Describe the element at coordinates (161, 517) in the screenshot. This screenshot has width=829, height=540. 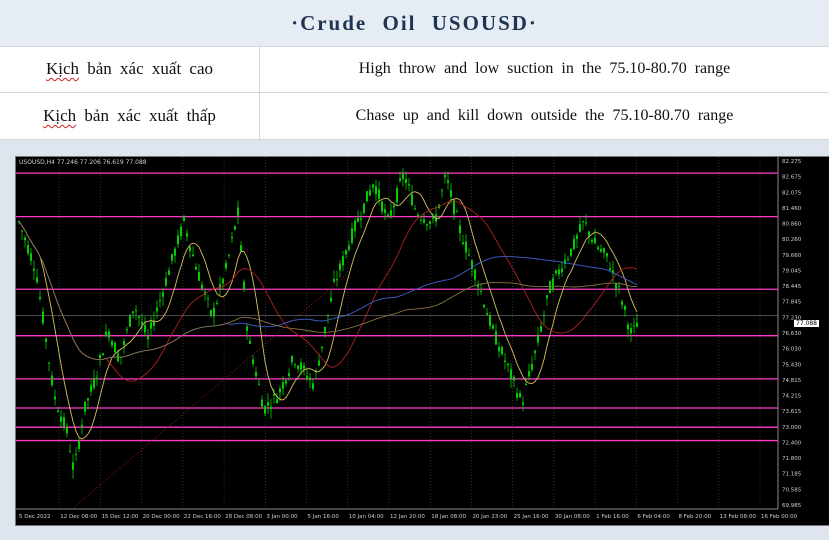
I see `x-tick-label: 20 Dec 00:00` at that location.